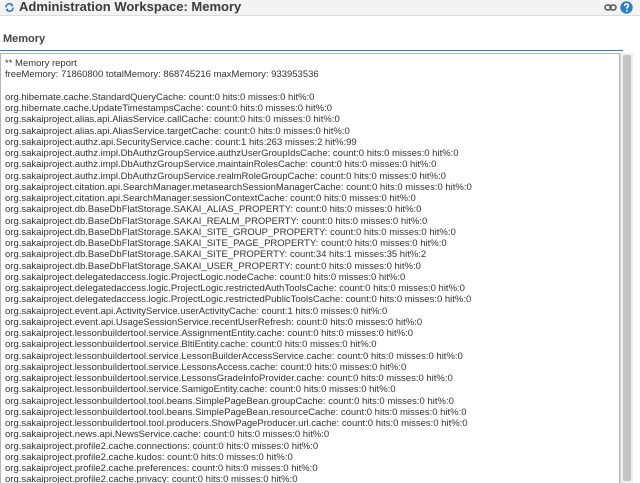  I want to click on section-title: Memory, so click(24, 39).